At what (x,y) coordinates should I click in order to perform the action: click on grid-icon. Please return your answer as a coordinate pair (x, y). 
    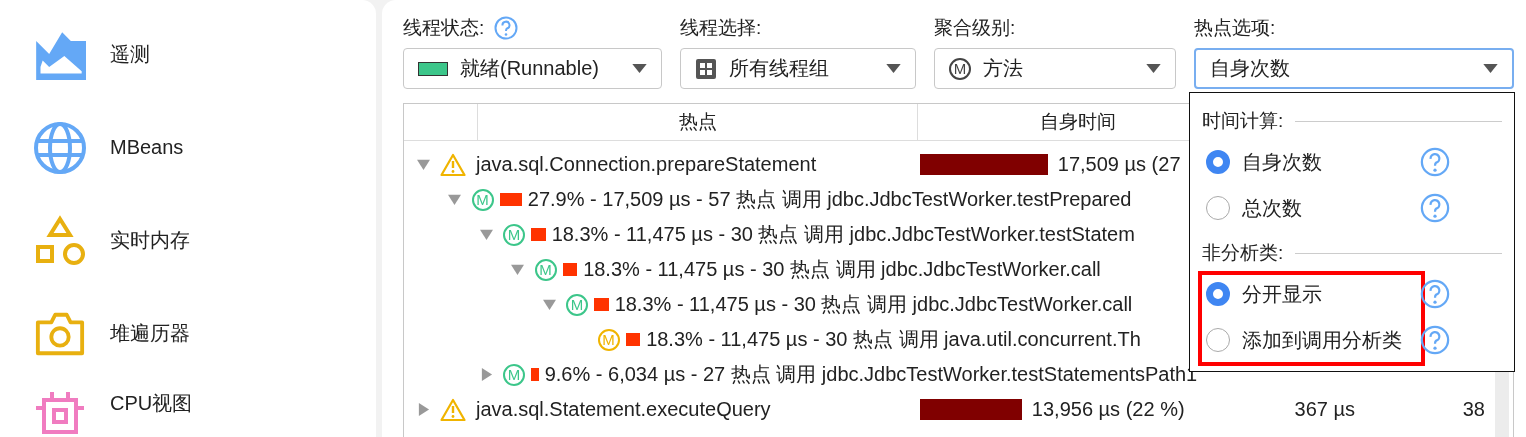
    Looking at the image, I should click on (706, 68).